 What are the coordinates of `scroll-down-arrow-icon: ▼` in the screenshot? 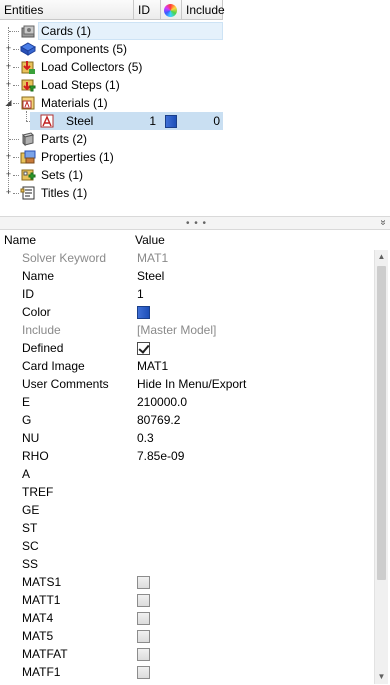 It's located at (381, 677).